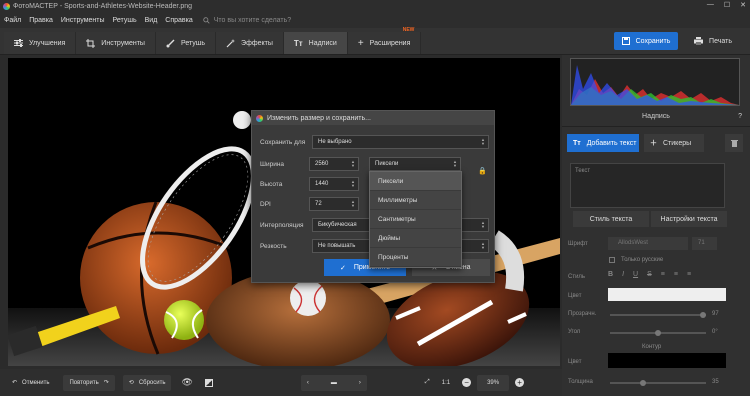 This screenshot has height=396, width=750. What do you see at coordinates (427, 383) in the screenshot?
I see `fit-screen-button: ⤢` at bounding box center [427, 383].